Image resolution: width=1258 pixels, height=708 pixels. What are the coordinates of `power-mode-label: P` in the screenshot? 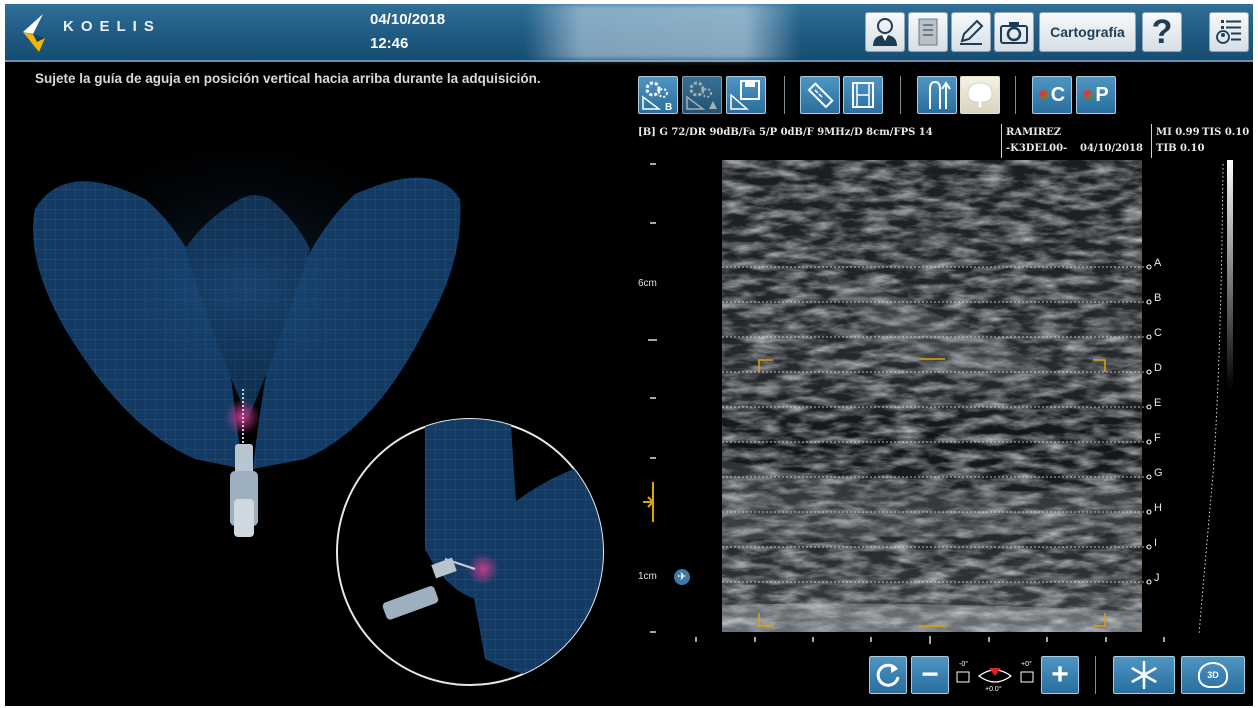 It's located at (1102, 94).